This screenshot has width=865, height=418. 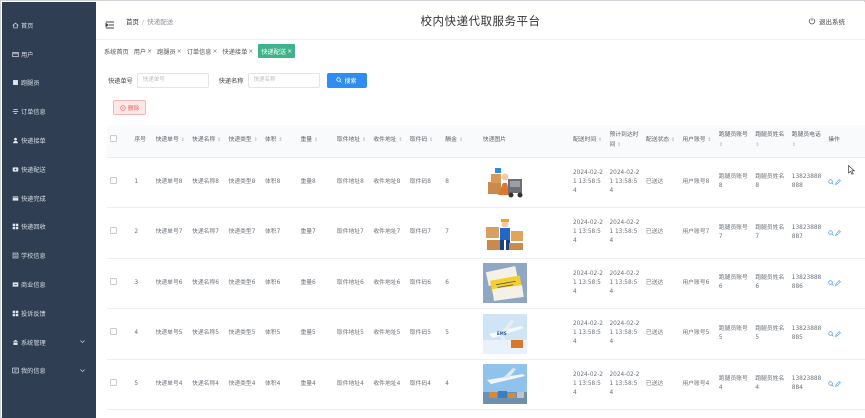 I want to click on sidebar-item-8: 学校信息, so click(x=49, y=255).